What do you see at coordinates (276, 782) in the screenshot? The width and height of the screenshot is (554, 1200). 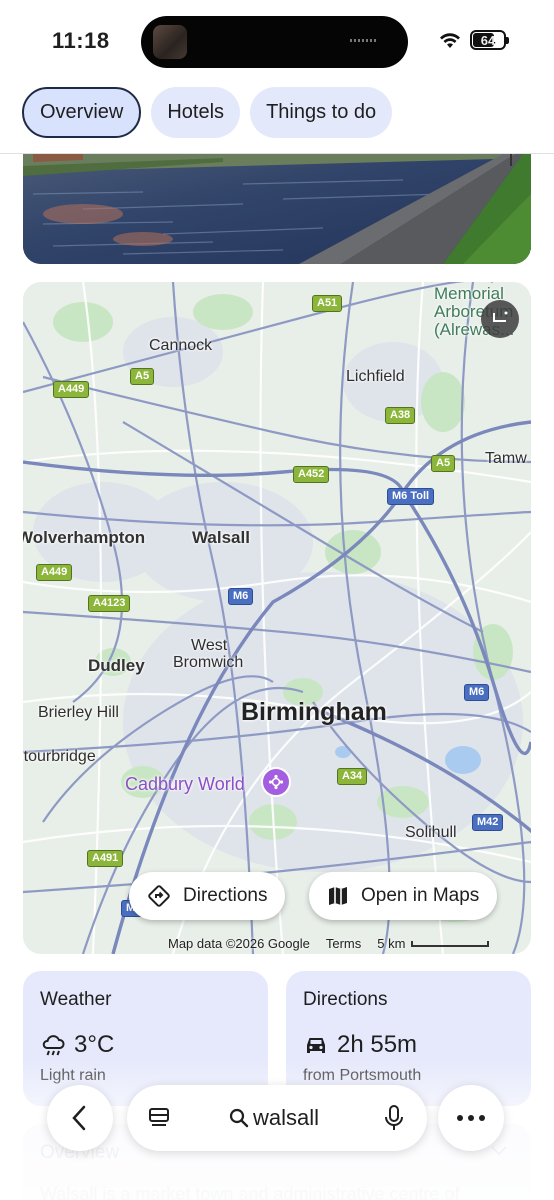 I see `attraction-pin-icon` at bounding box center [276, 782].